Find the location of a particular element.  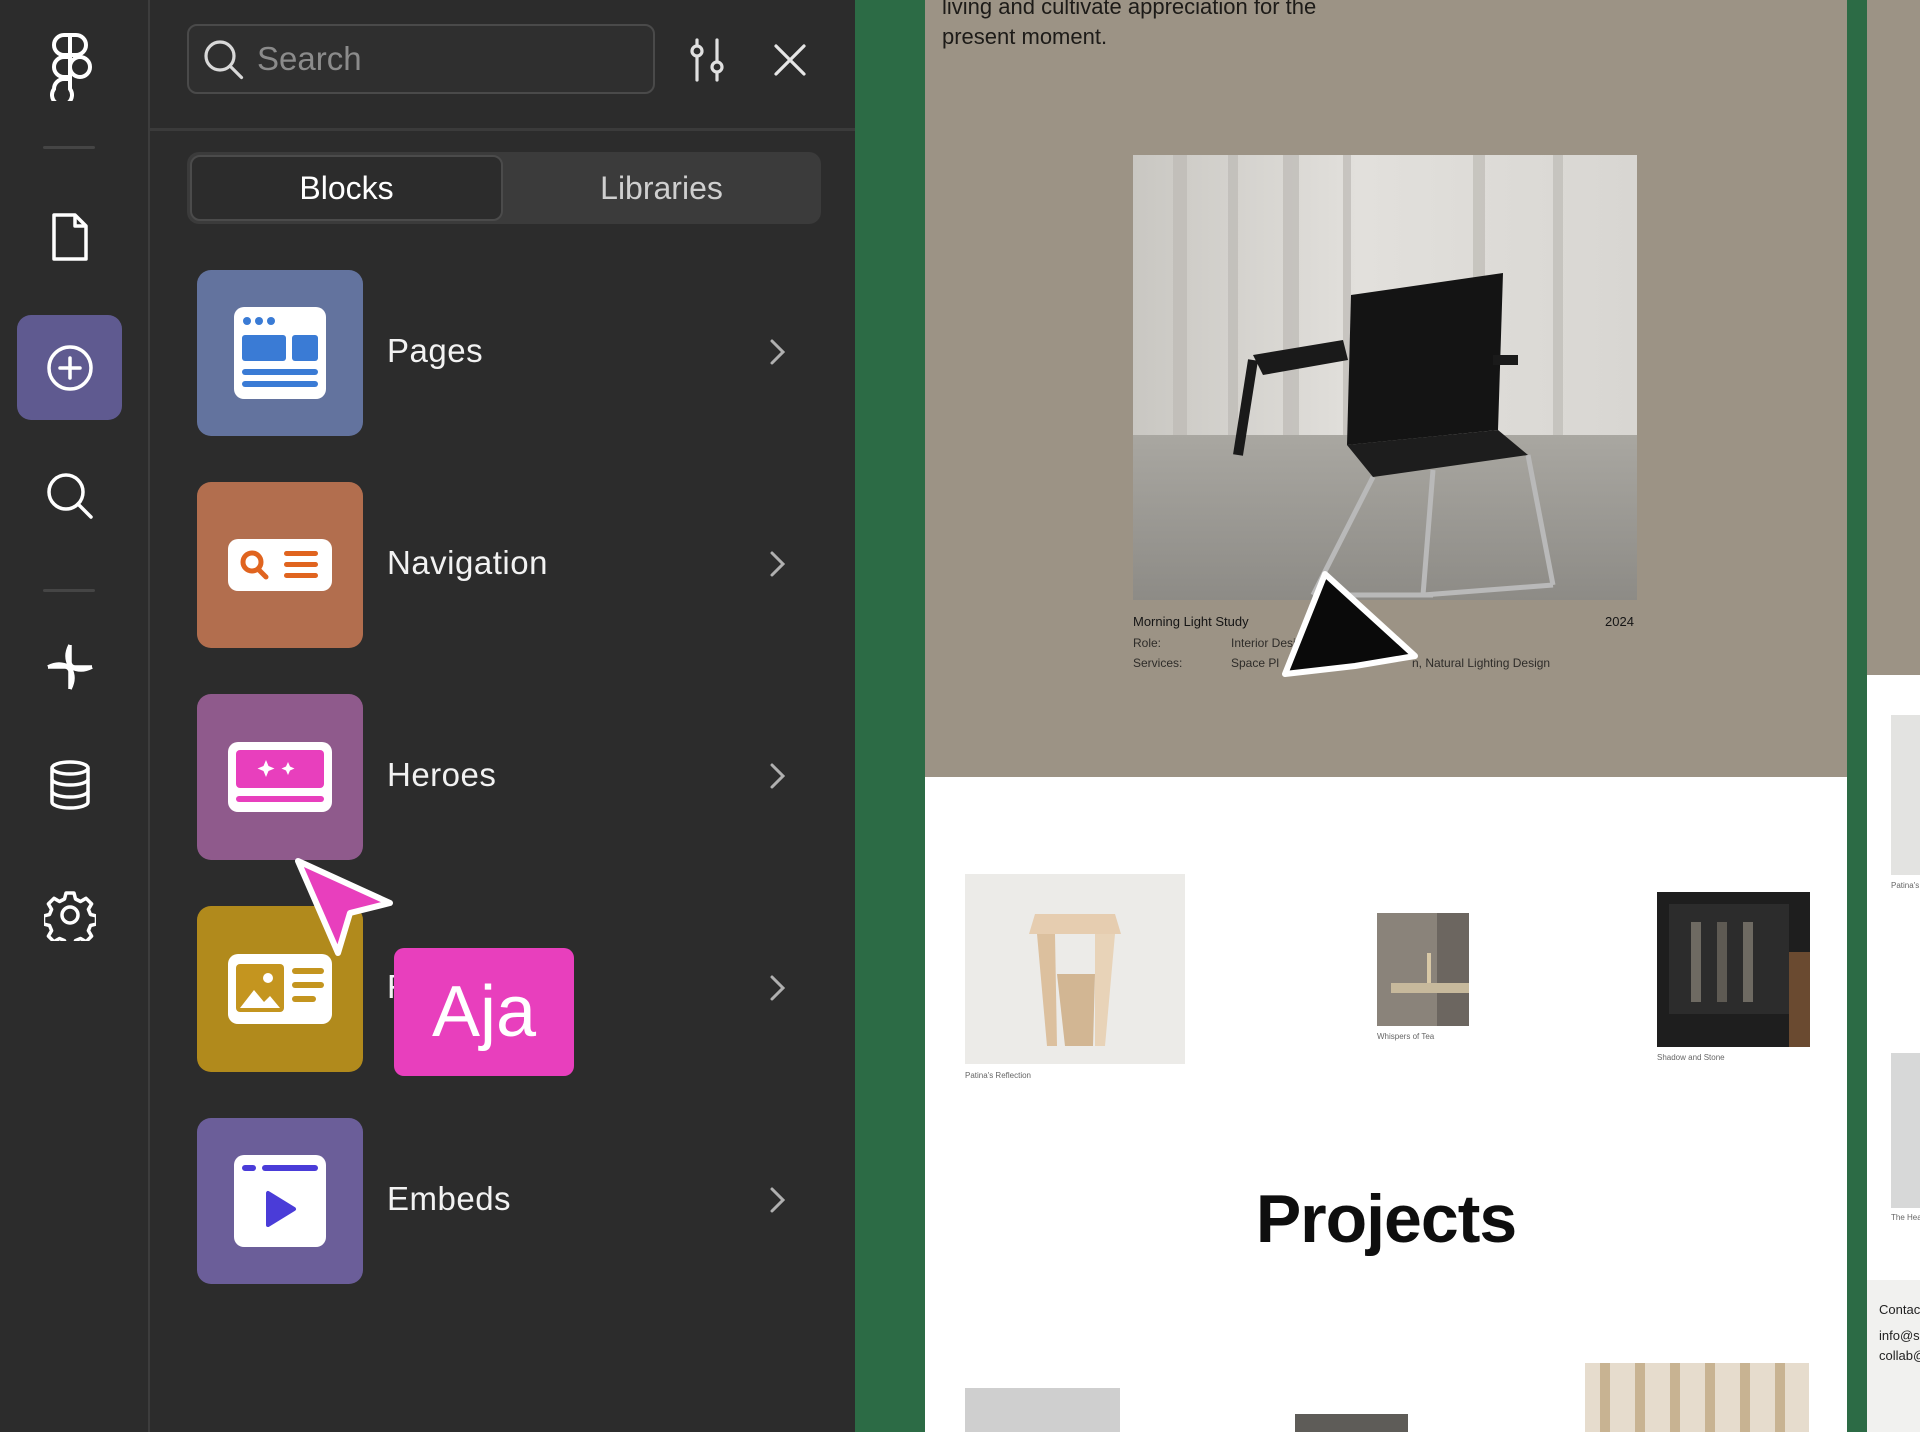

tab-libraries: Libraries is located at coordinates (661, 188).